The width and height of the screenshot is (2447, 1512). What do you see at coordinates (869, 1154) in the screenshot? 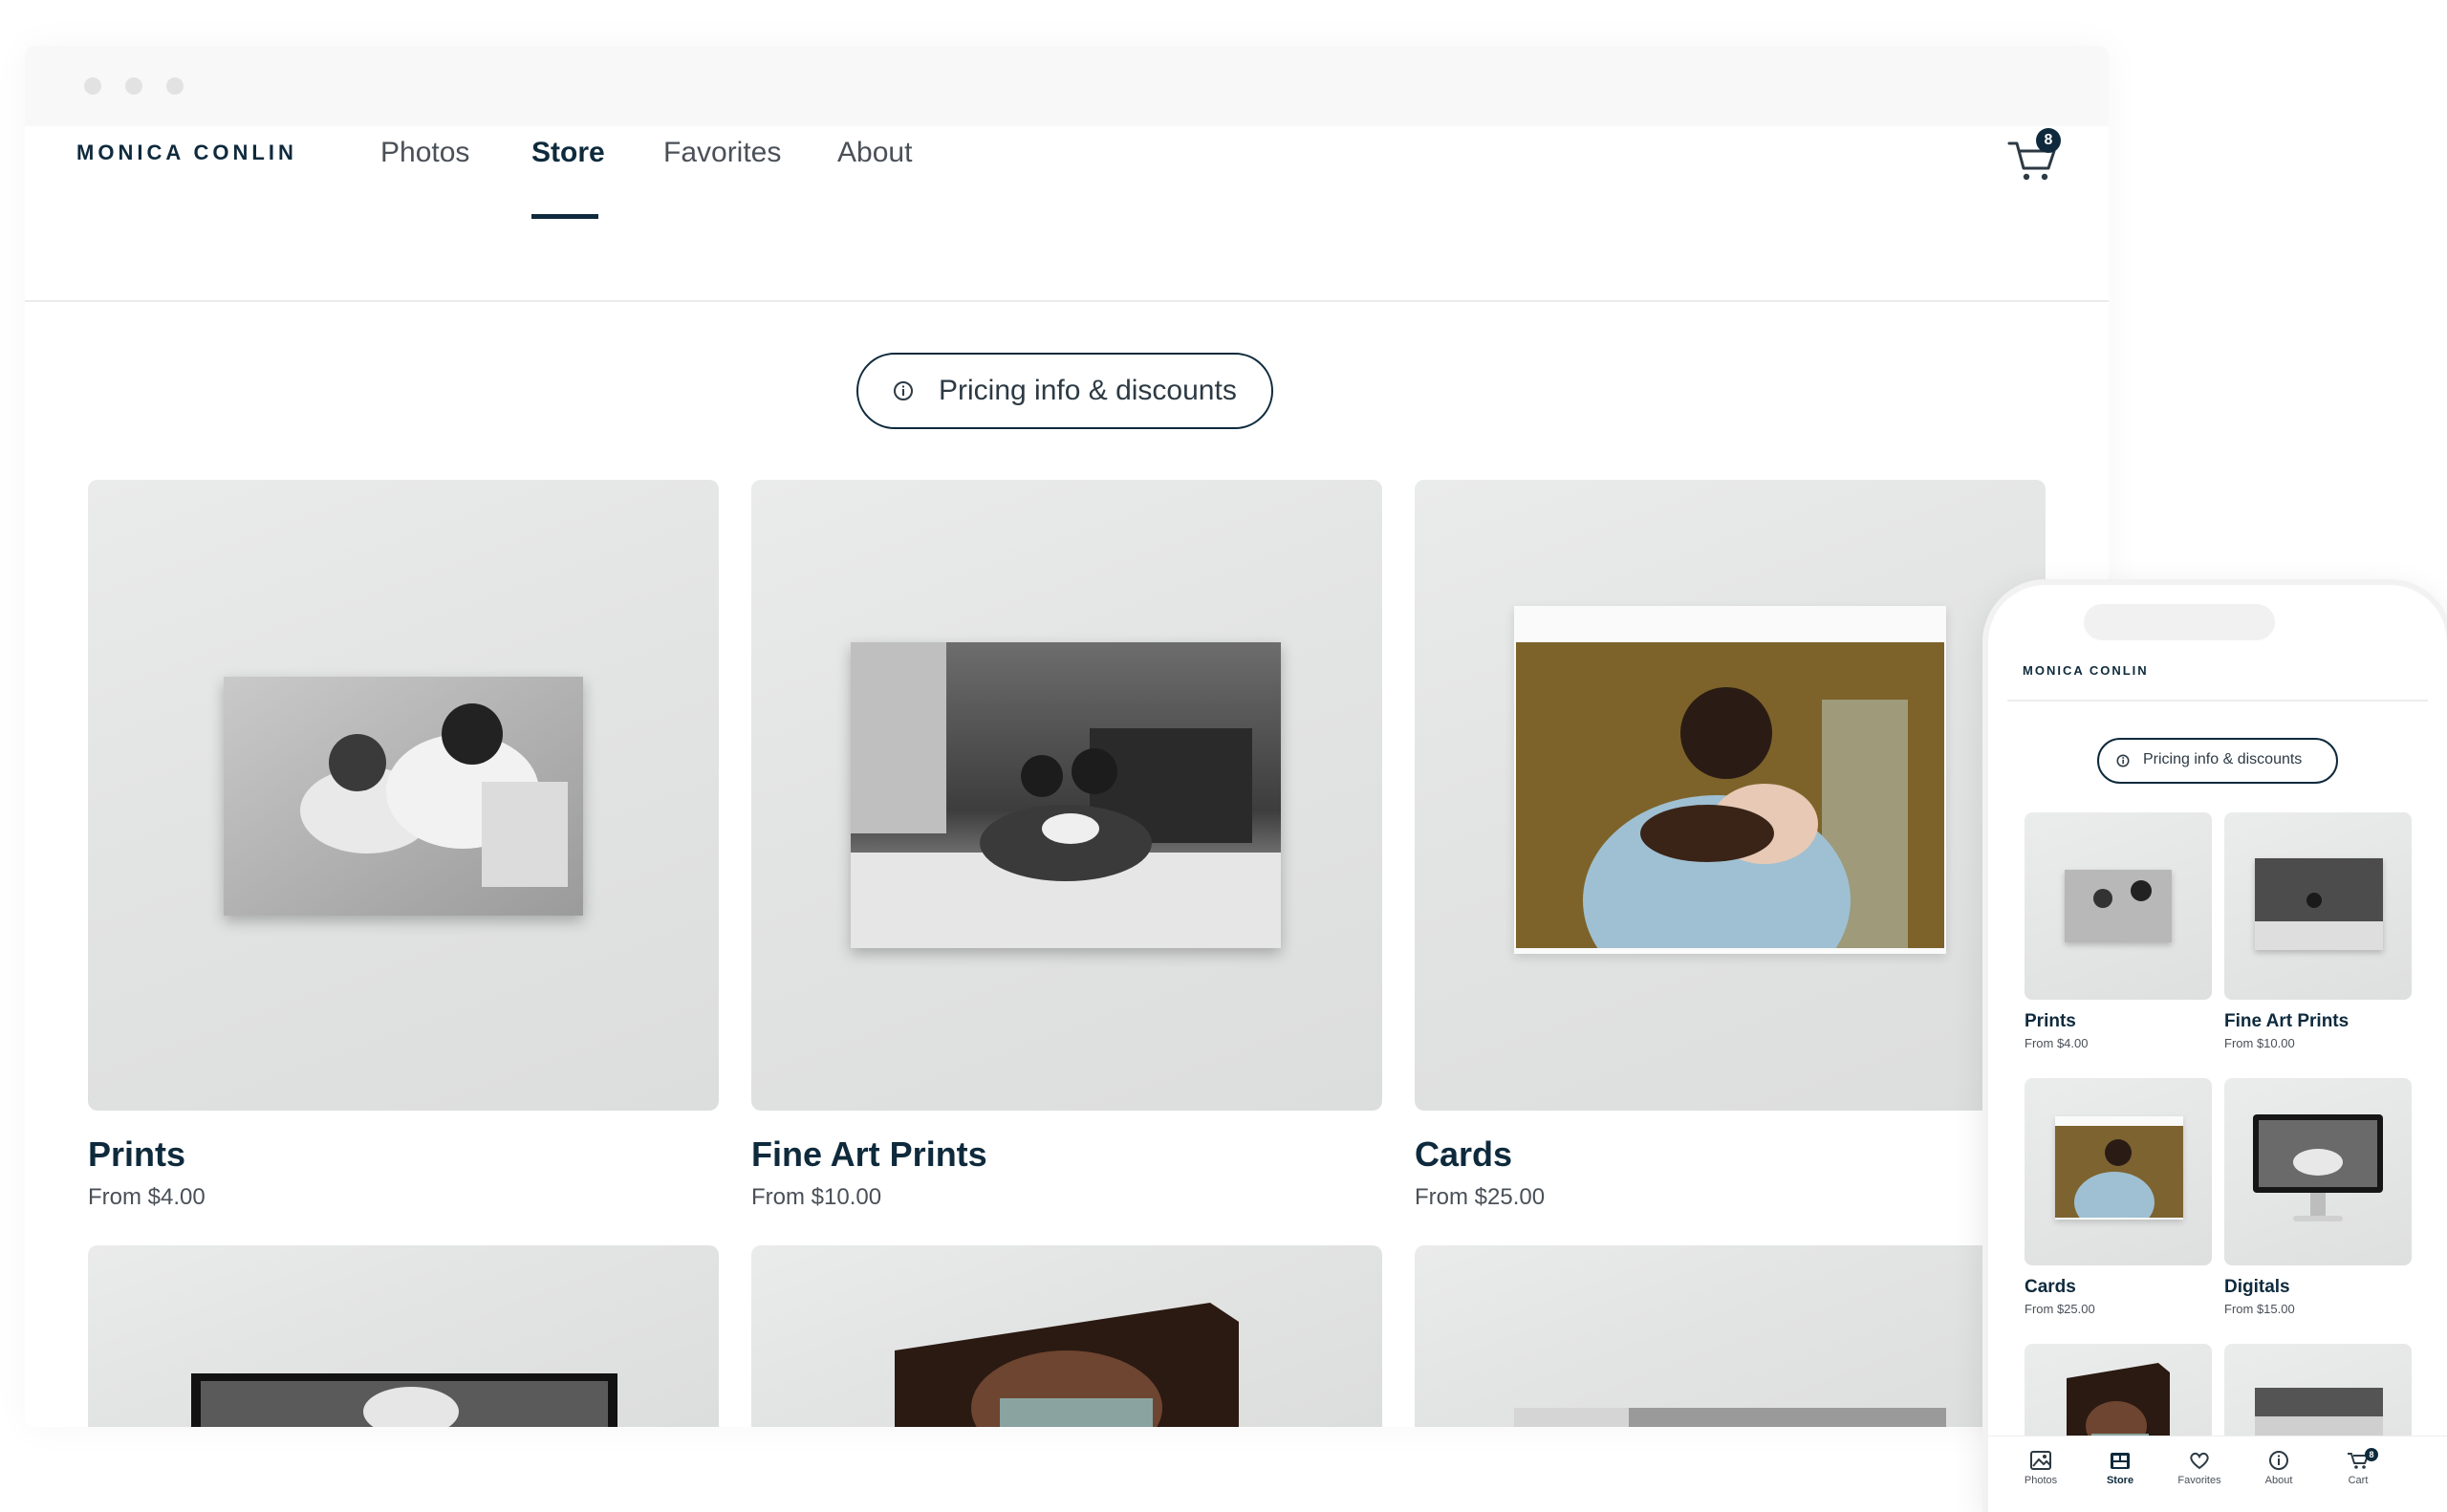
I see `product-title-fine-art-prints: Fine Art Prints` at bounding box center [869, 1154].